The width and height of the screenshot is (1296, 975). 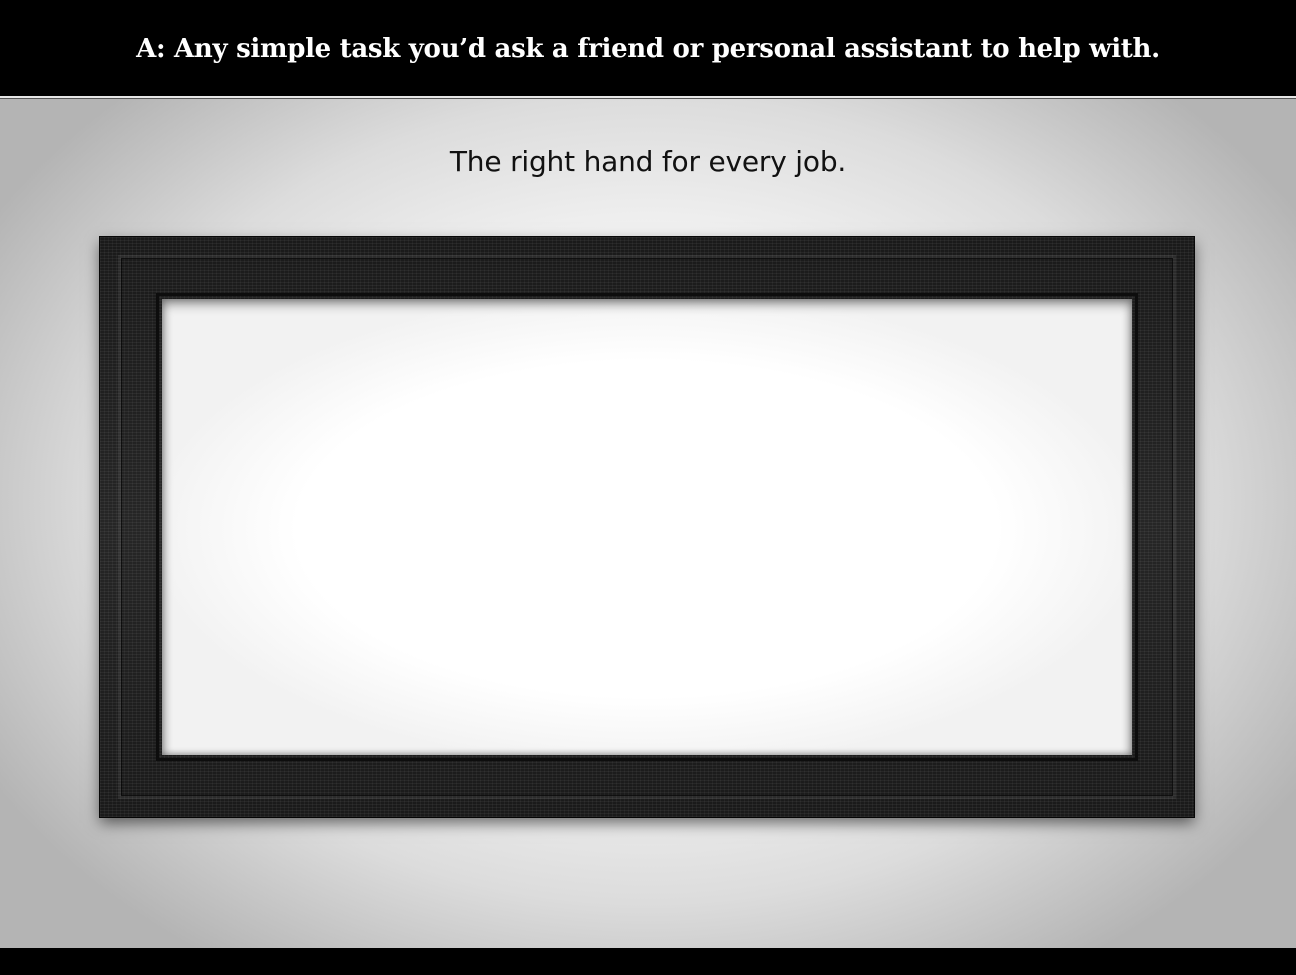 What do you see at coordinates (648, 98) in the screenshot?
I see `banner-divider-shadow` at bounding box center [648, 98].